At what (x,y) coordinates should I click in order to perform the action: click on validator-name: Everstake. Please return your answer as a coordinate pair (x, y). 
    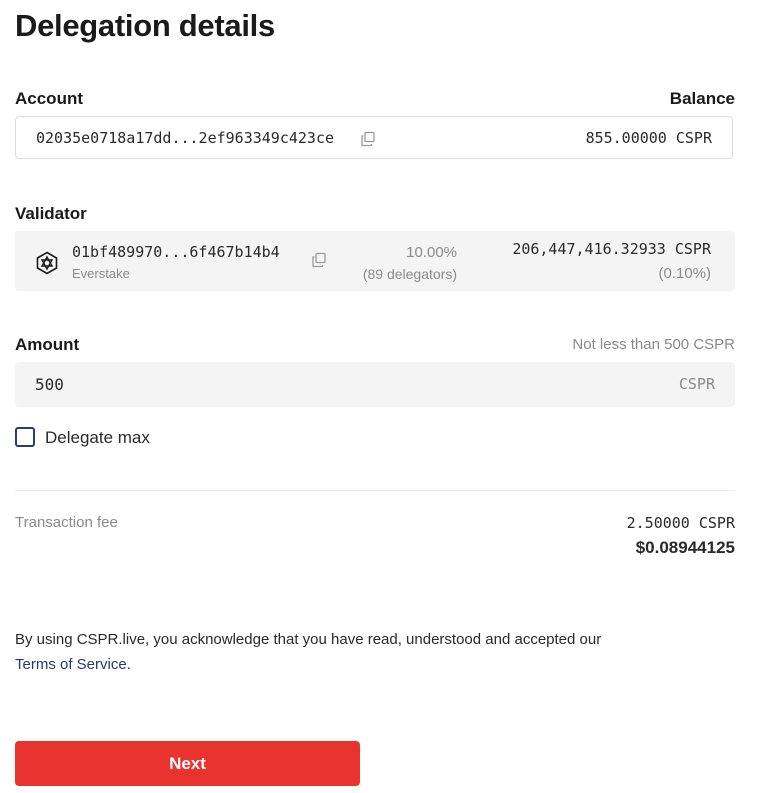
    Looking at the image, I should click on (101, 273).